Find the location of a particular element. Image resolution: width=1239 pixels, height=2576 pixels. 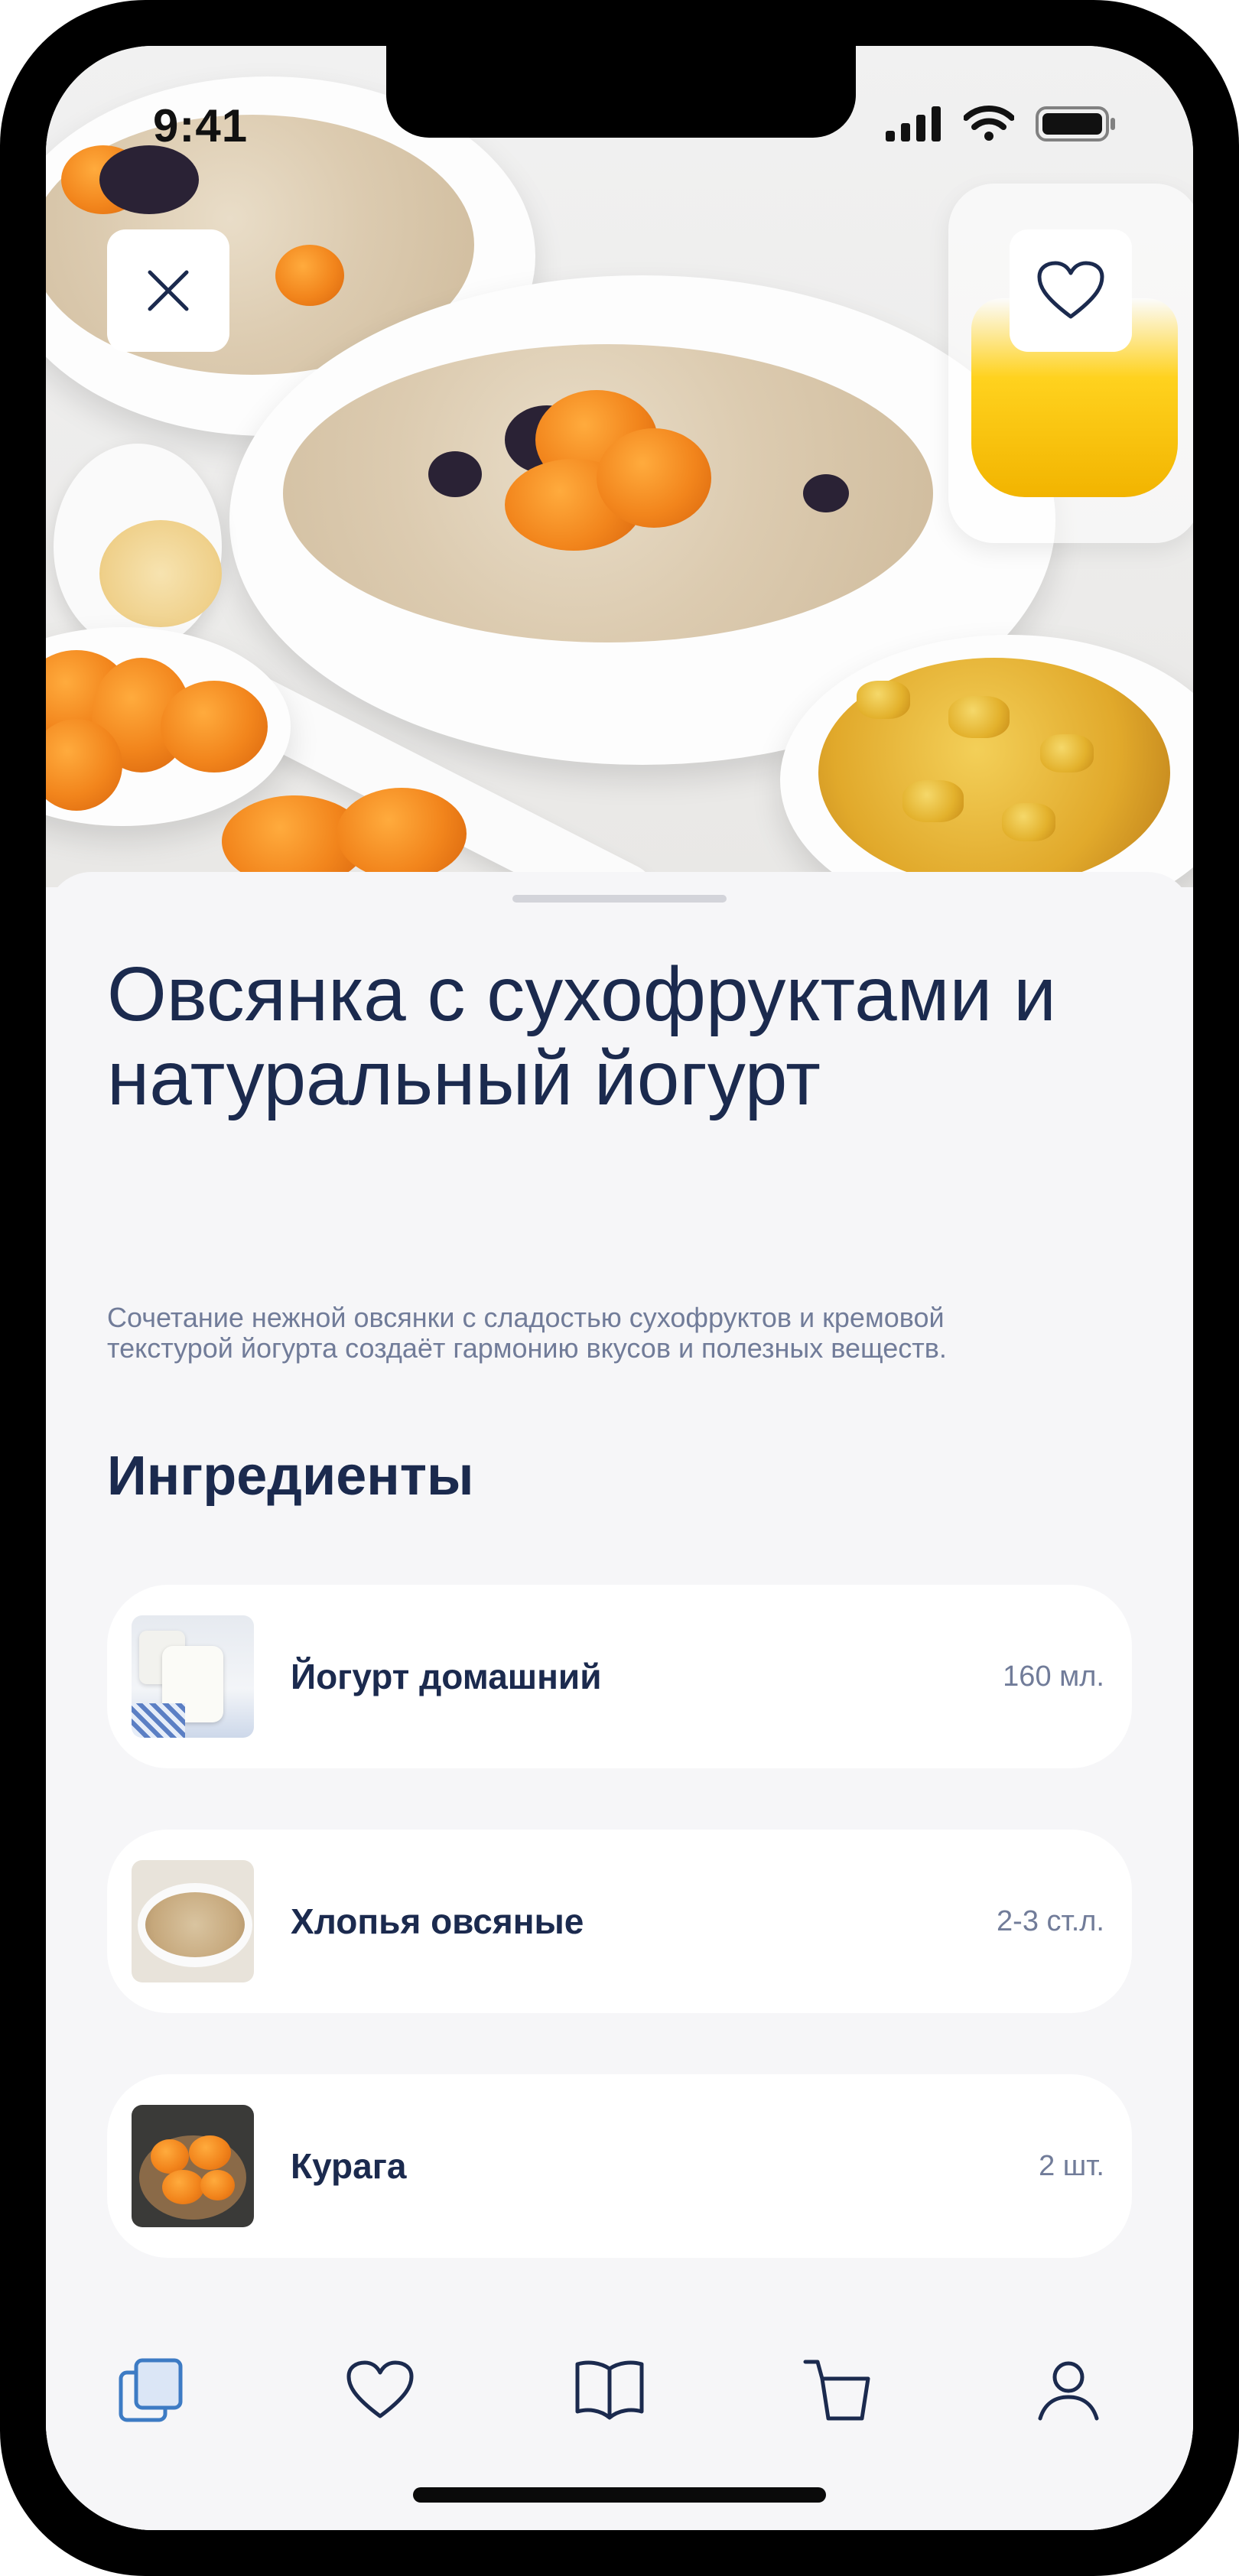

home-indicator is located at coordinates (620, 2495).